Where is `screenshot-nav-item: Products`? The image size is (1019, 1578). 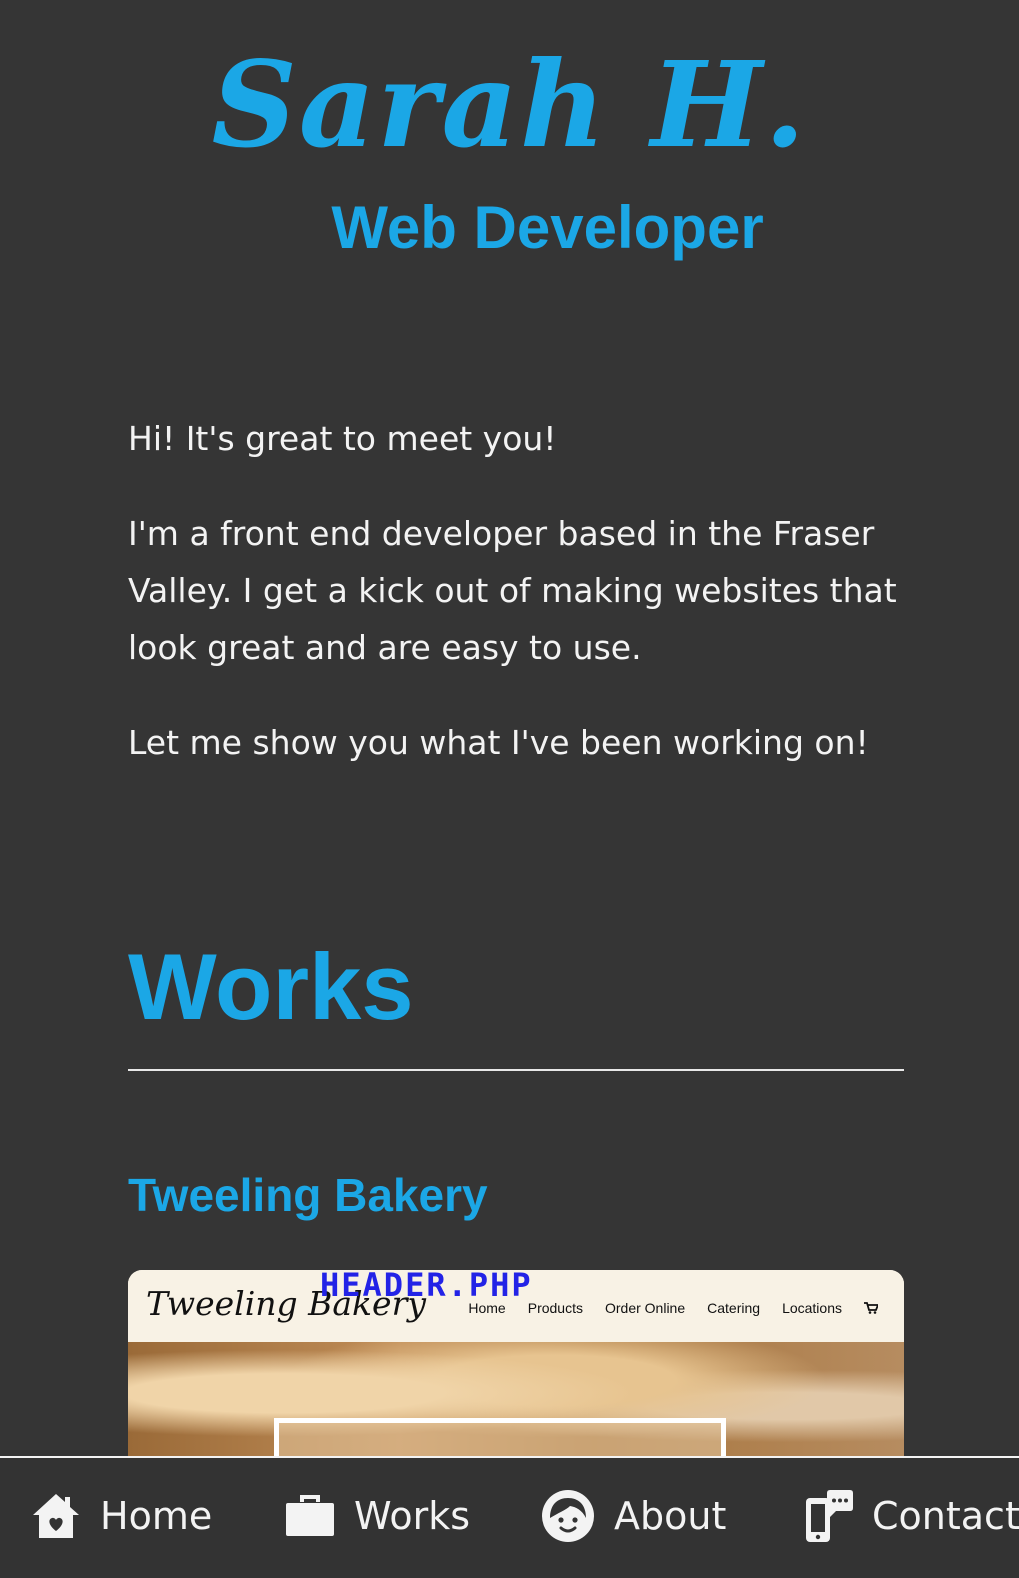
screenshot-nav-item: Products is located at coordinates (555, 1308).